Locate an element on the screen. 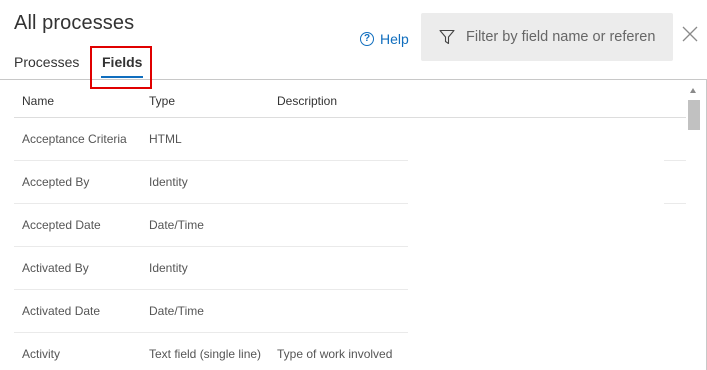 This screenshot has height=370, width=707. filter-input is located at coordinates (566, 37).